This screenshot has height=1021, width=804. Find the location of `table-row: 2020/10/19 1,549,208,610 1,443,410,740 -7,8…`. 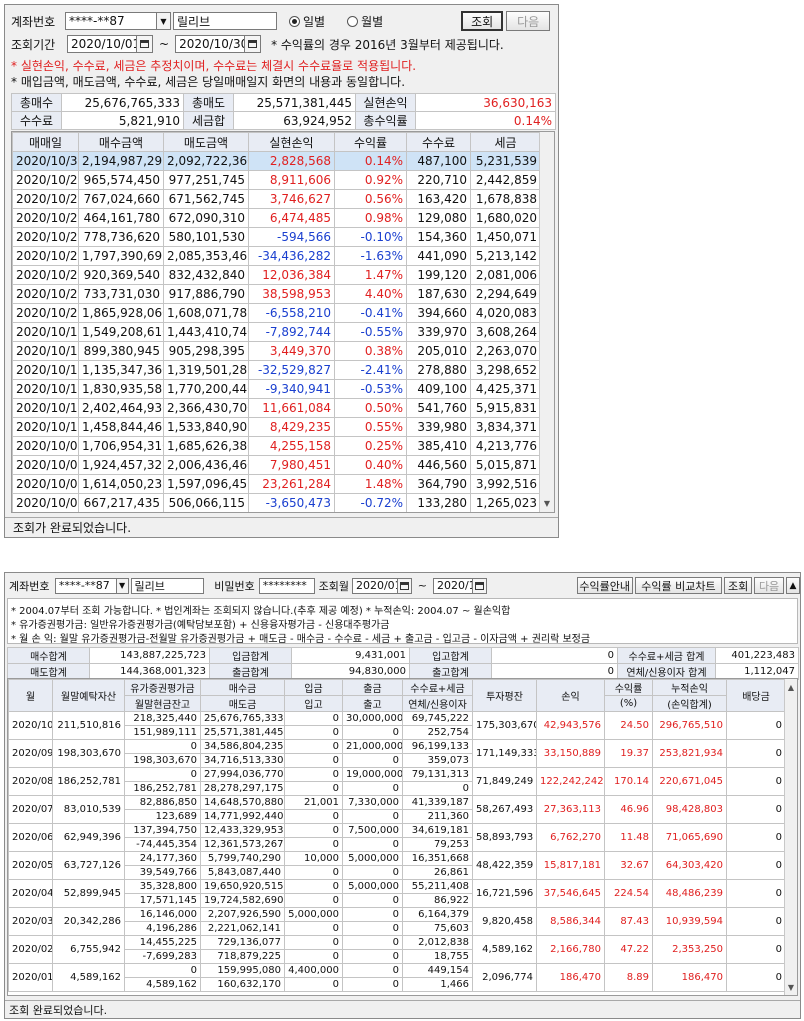

table-row: 2020/10/19 1,549,208,610 1,443,410,740 -7,8… is located at coordinates (276, 332).